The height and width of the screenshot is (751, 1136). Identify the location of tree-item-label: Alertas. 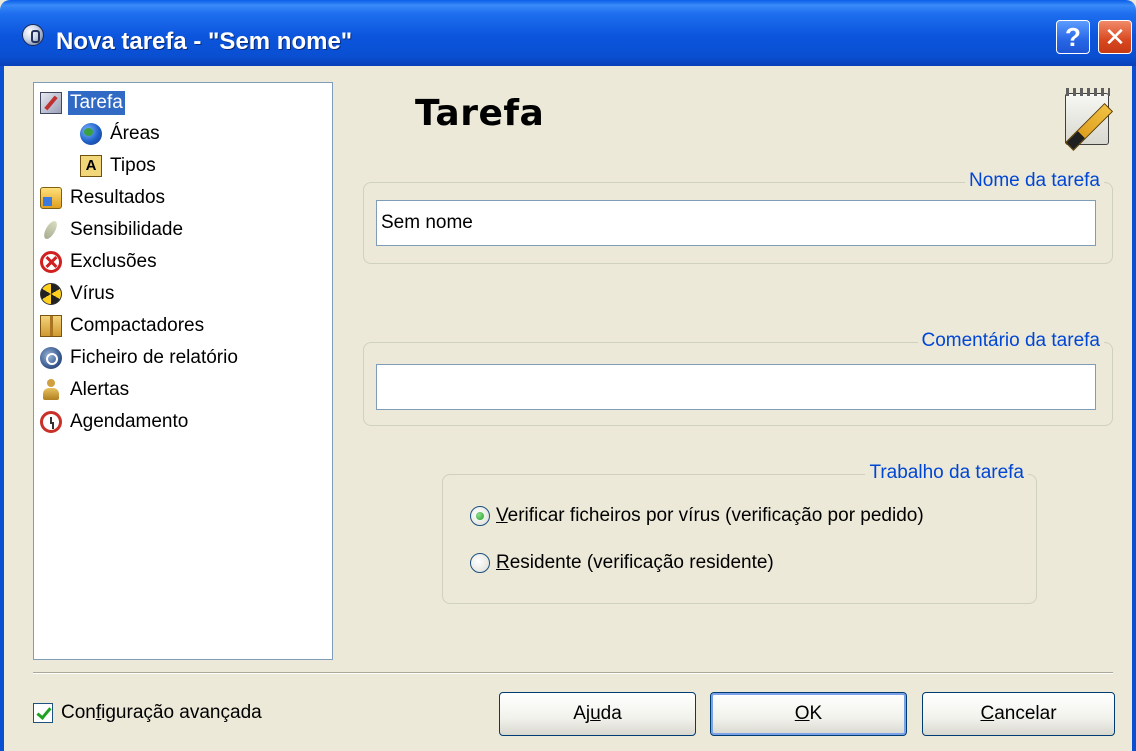
(100, 389).